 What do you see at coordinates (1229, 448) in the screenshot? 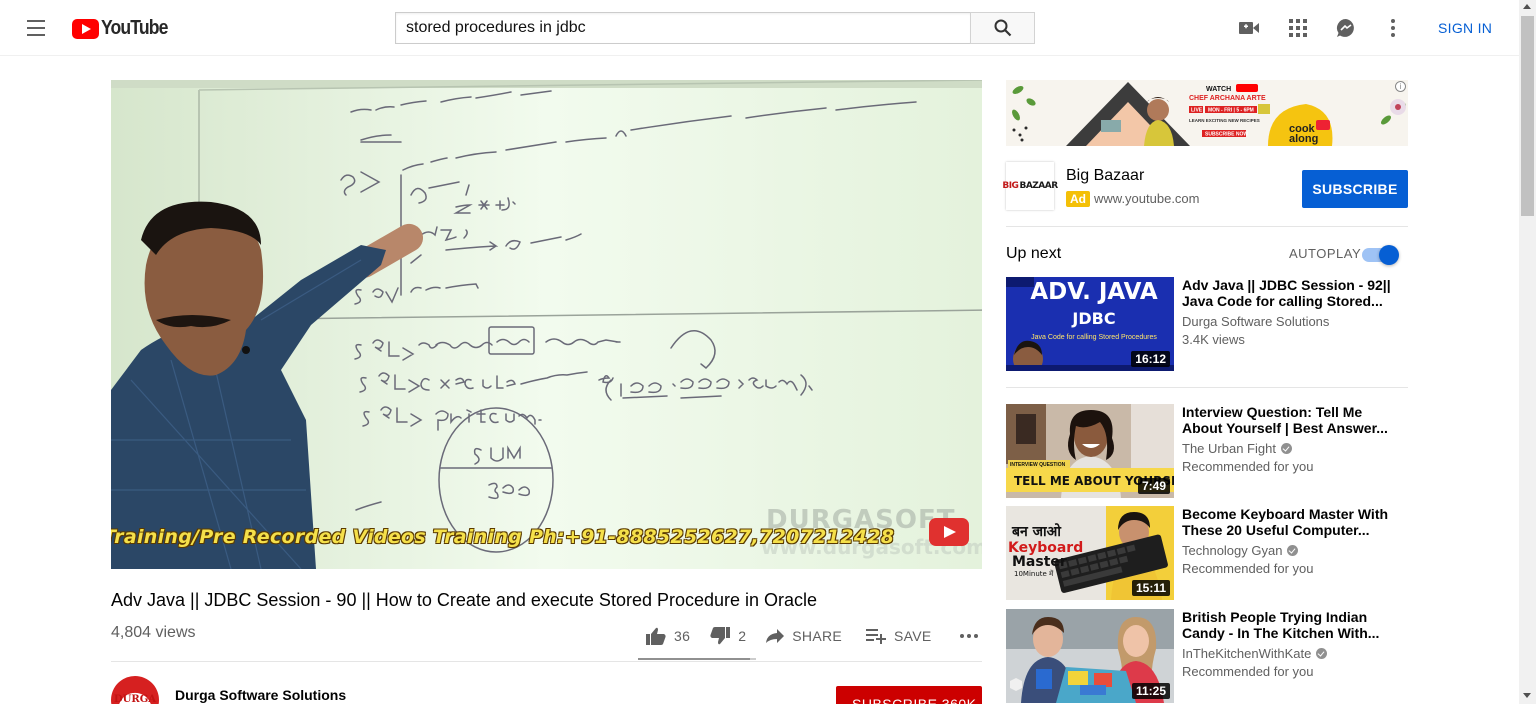
I see `channel-name-text: The Urban Fight` at bounding box center [1229, 448].